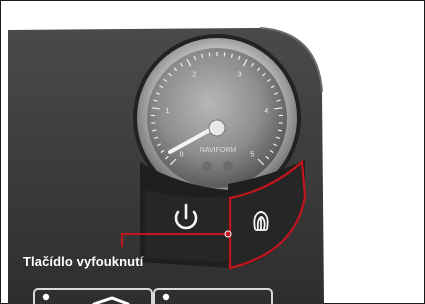 The height and width of the screenshot is (304, 425). I want to click on gauge-scale-label: 5, so click(252, 154).